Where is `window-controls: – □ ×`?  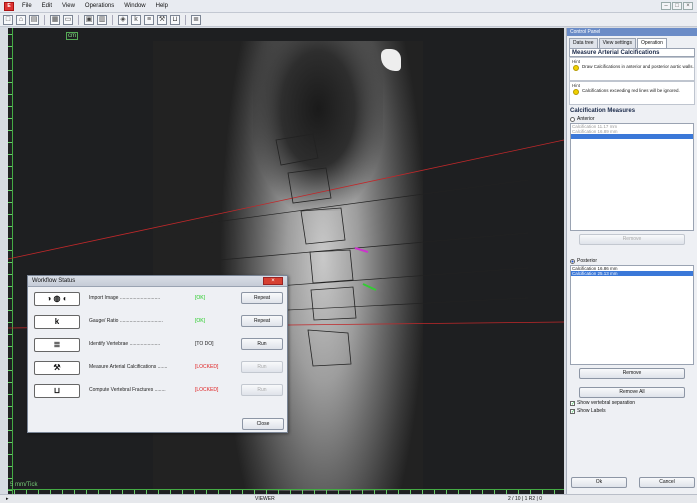
window-controls: – □ × is located at coordinates (677, 6).